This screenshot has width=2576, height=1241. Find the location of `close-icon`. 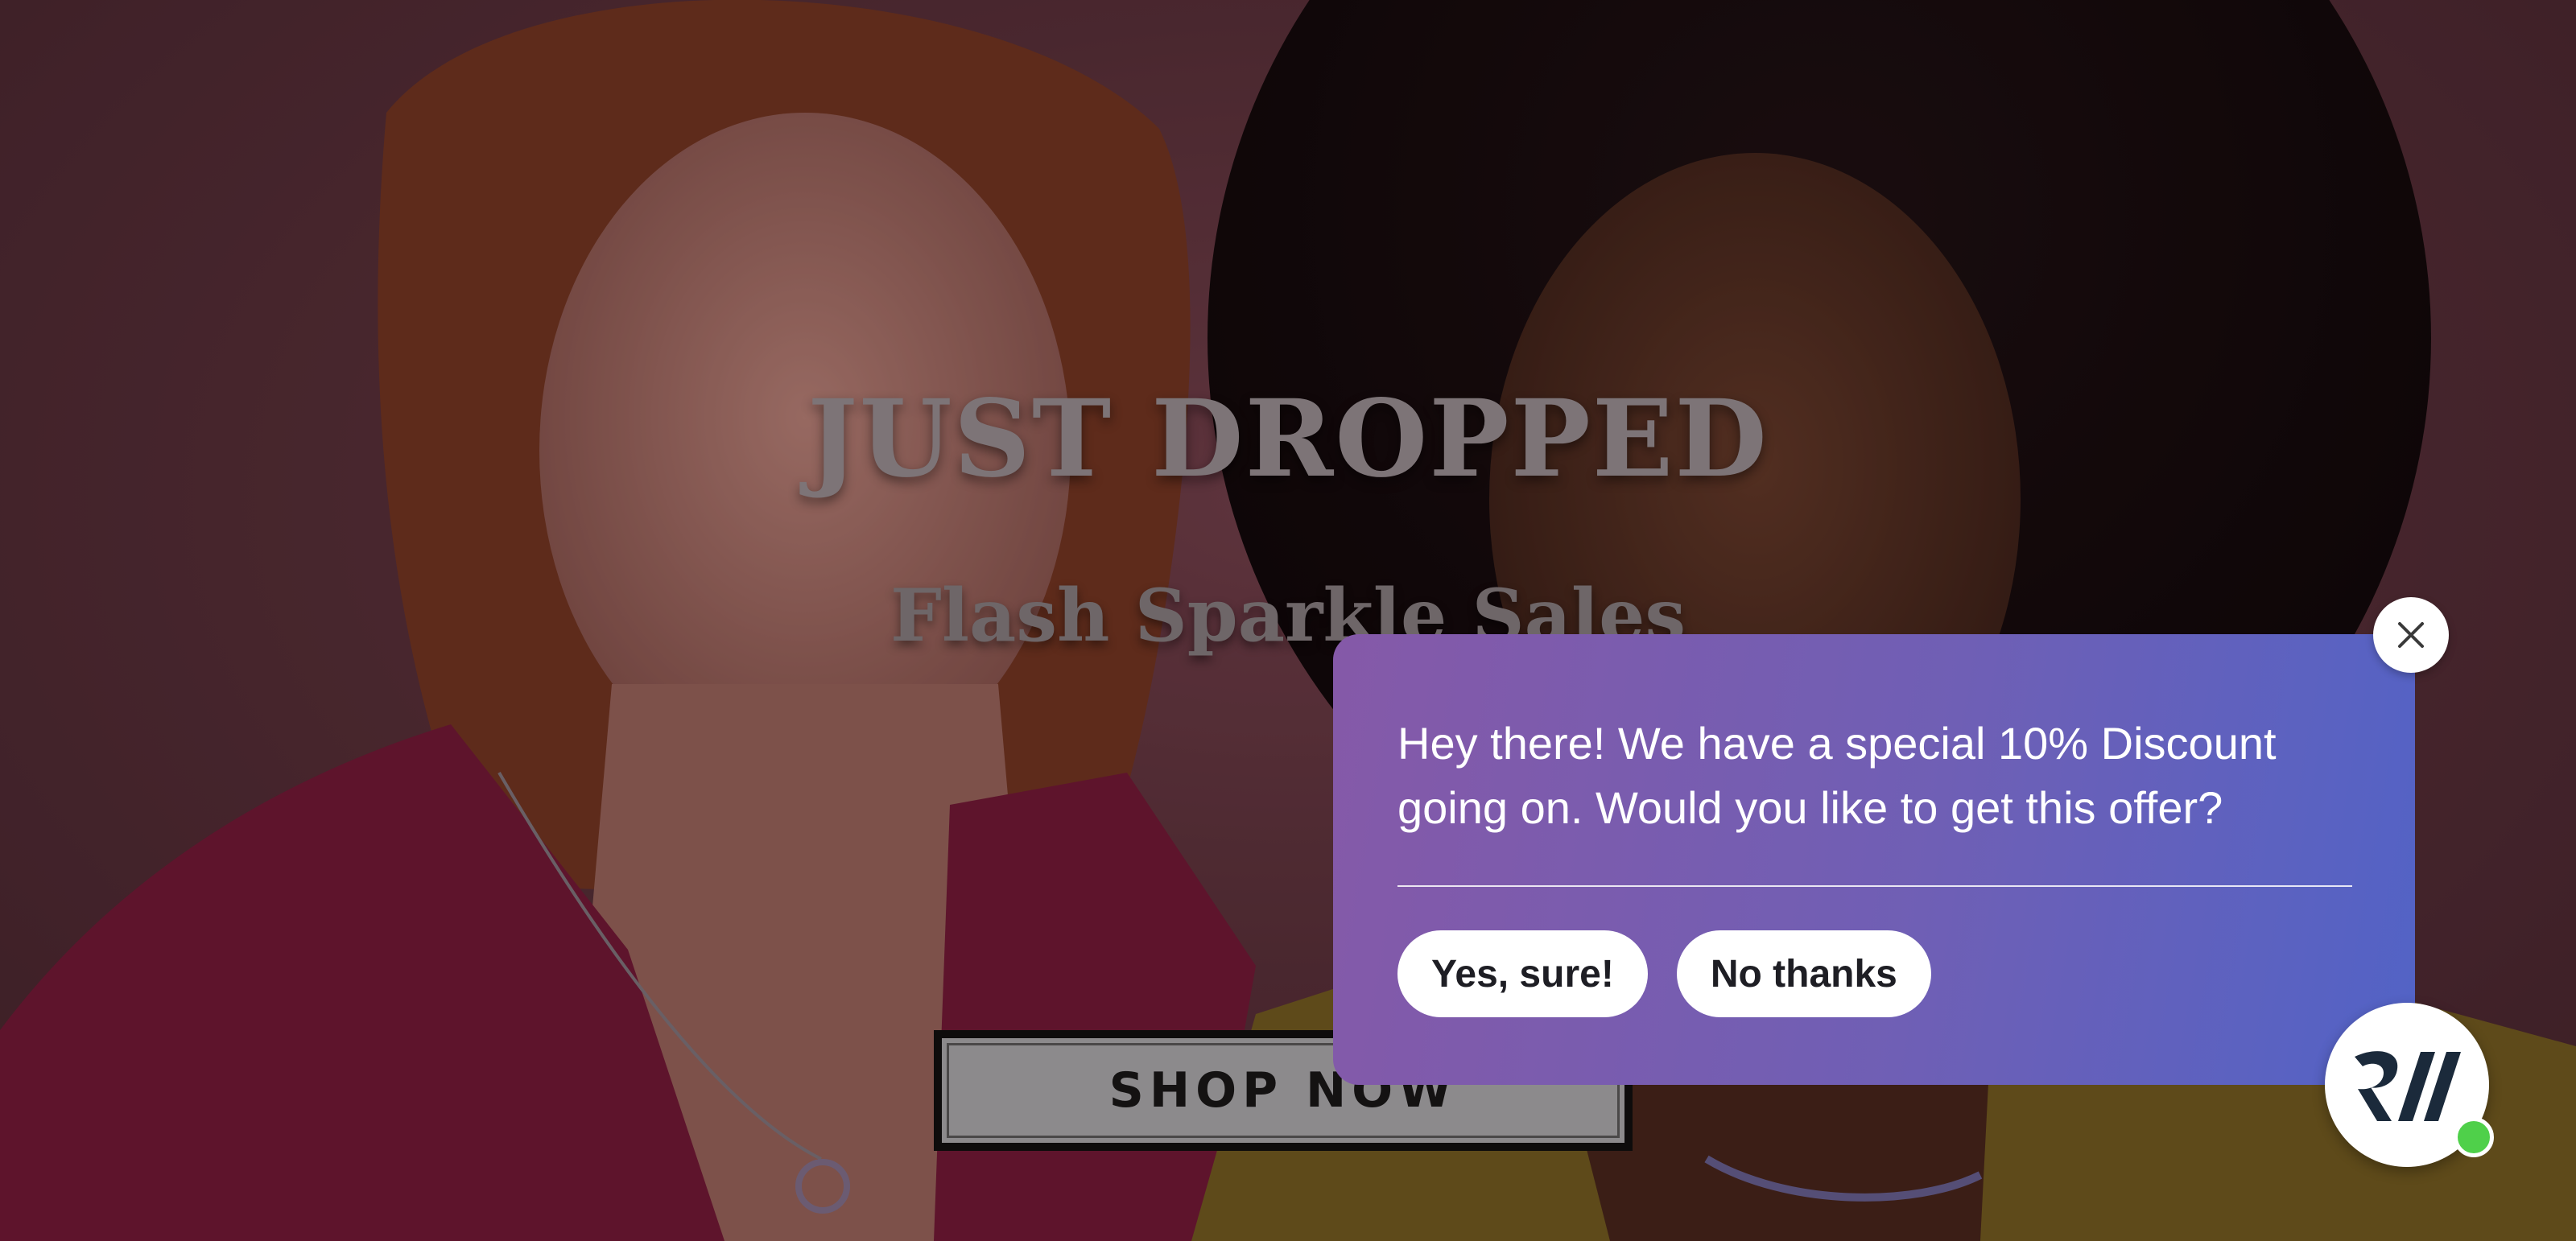

close-icon is located at coordinates (2411, 635).